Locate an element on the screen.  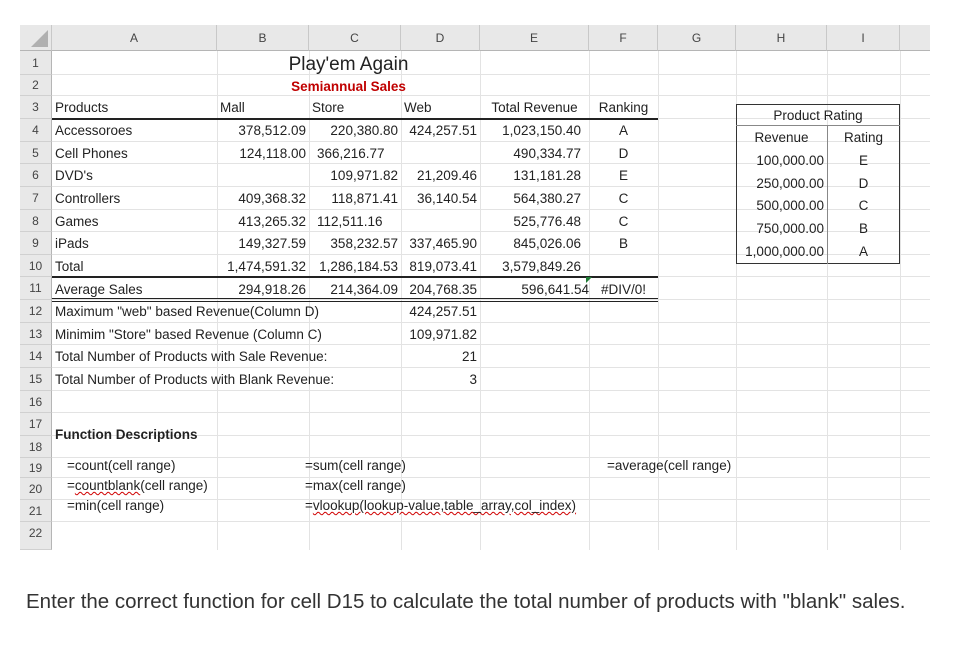
product-total-cell: 525,776.48 is located at coordinates (534, 222).